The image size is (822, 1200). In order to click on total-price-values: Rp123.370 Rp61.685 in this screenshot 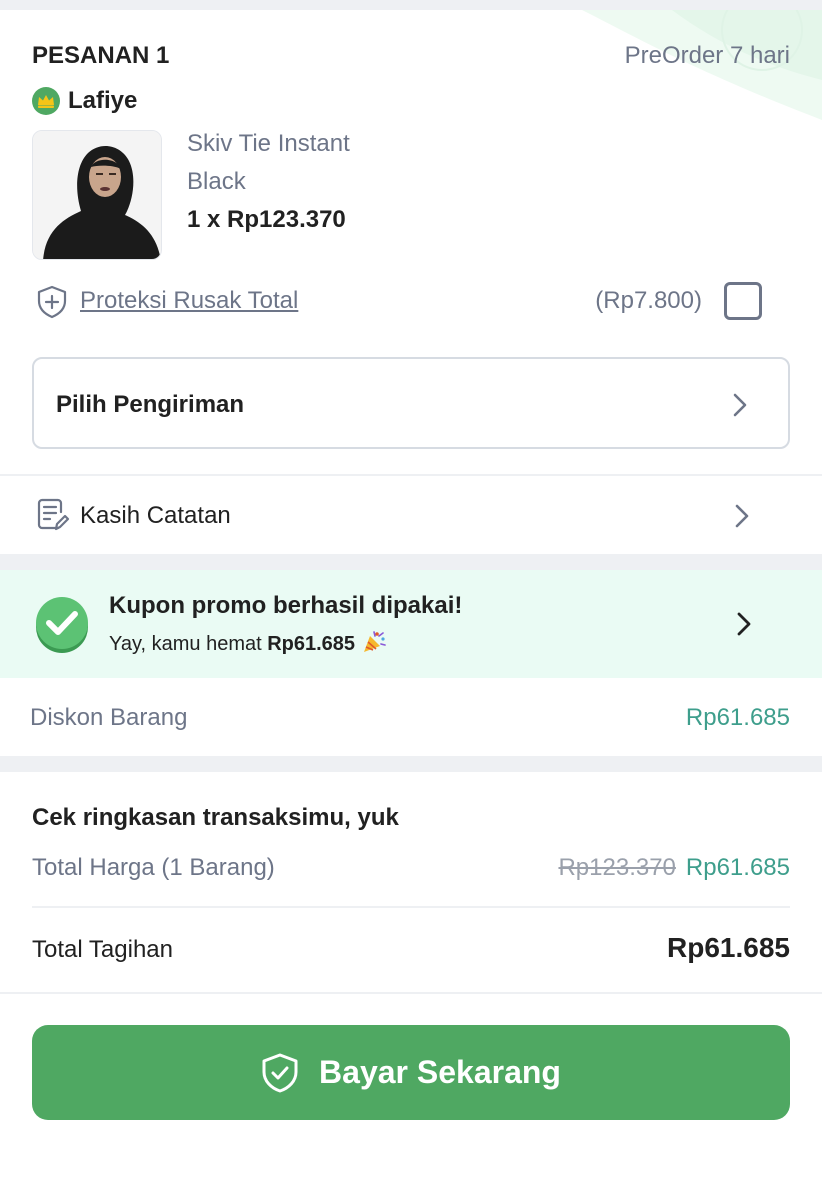, I will do `click(674, 868)`.